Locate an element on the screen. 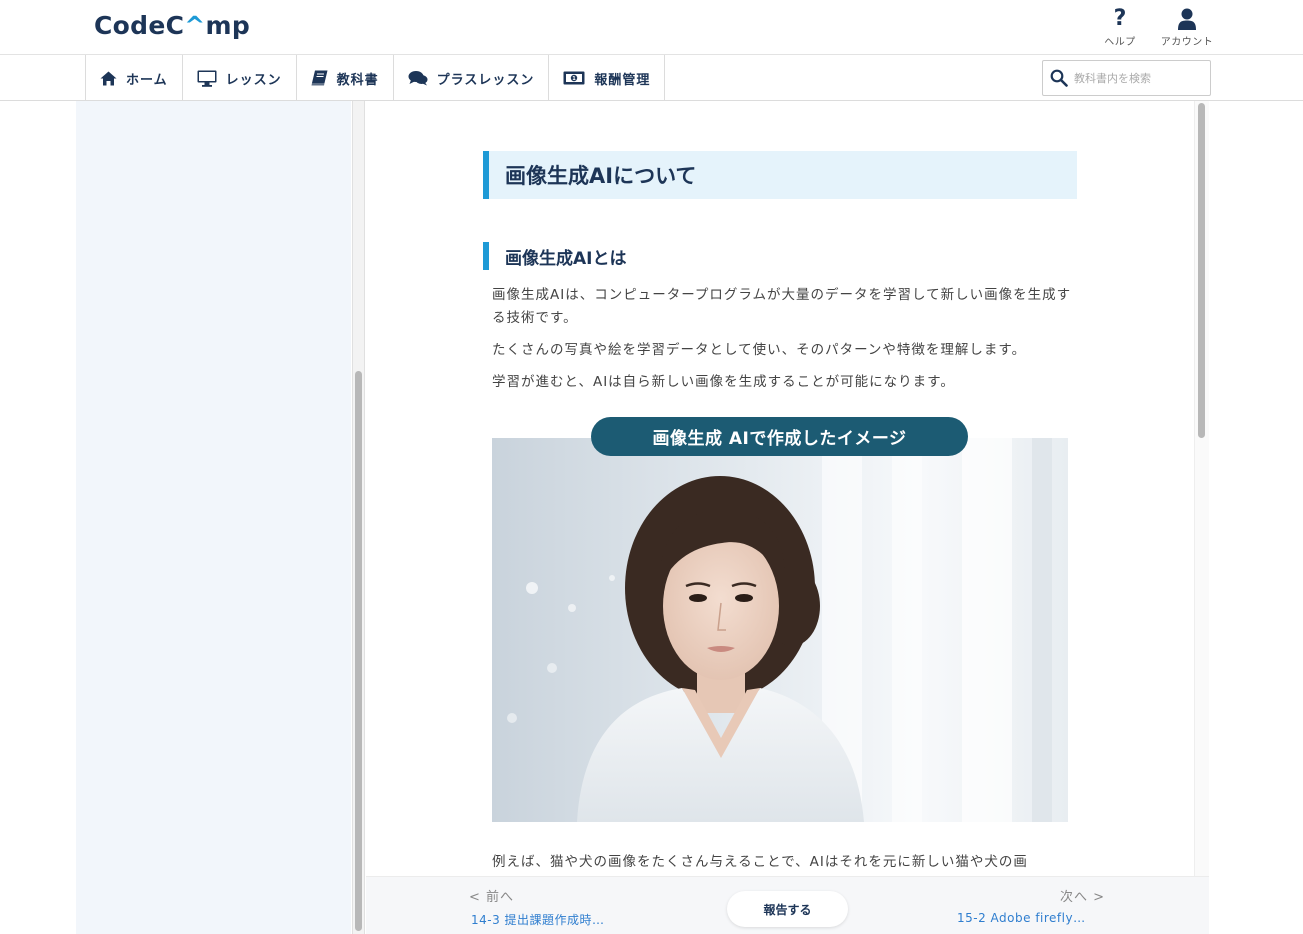  svg-text: 1 is located at coordinates (575, 79).